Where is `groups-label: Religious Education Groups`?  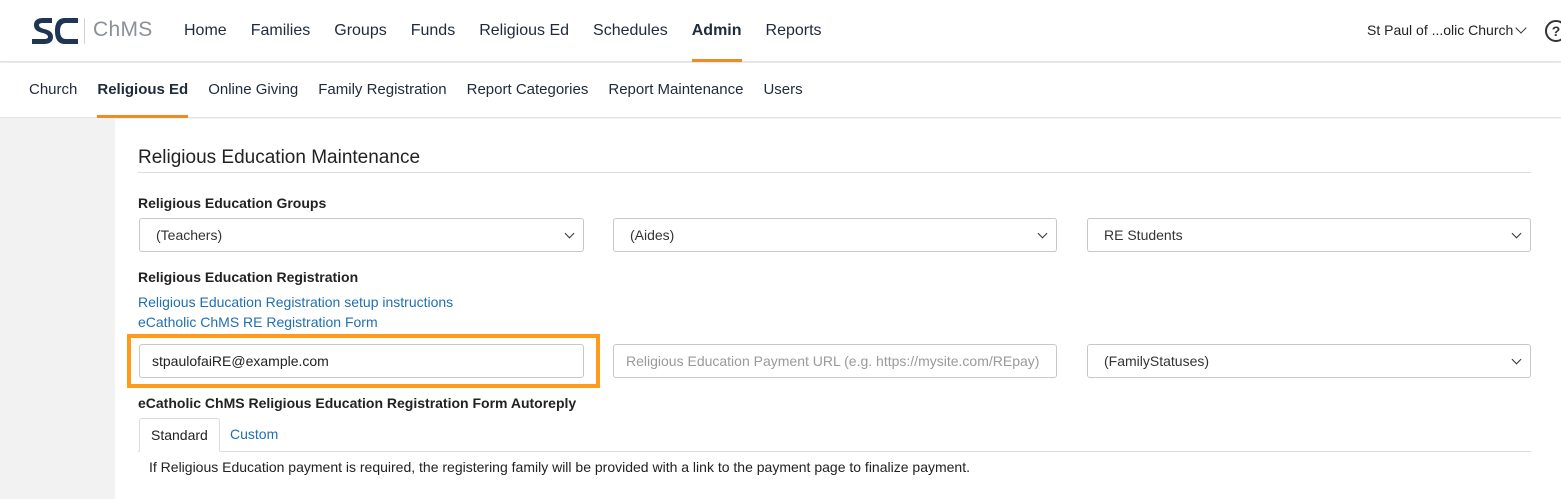
groups-label: Religious Education Groups is located at coordinates (232, 203).